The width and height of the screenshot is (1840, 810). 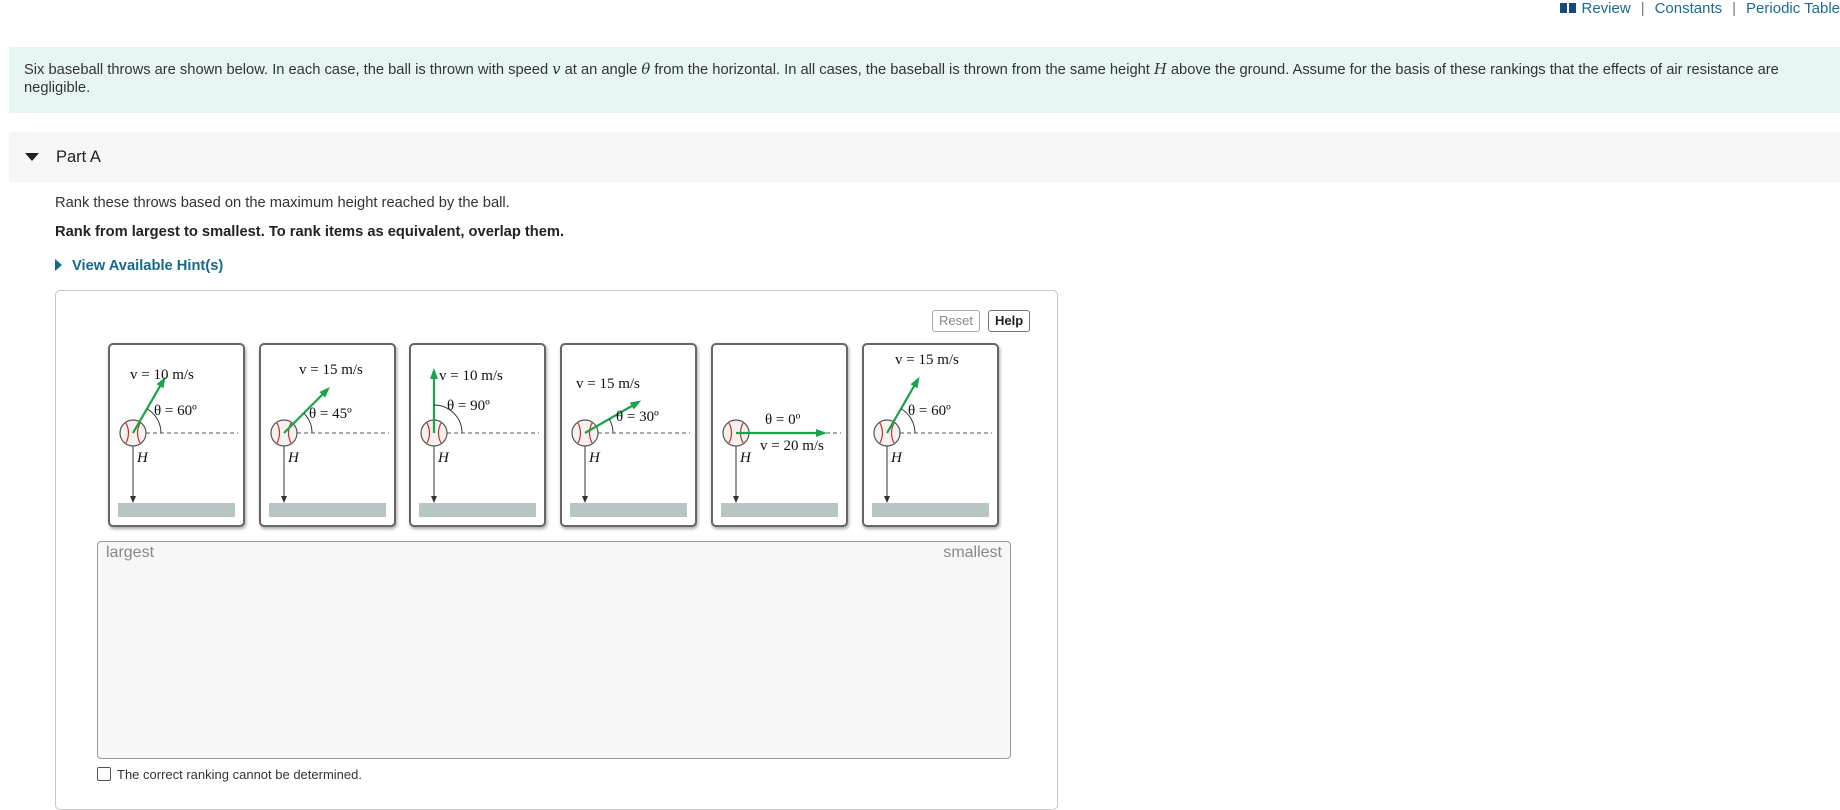 What do you see at coordinates (792, 446) in the screenshot?
I see `speed-label: v = 20 m/s` at bounding box center [792, 446].